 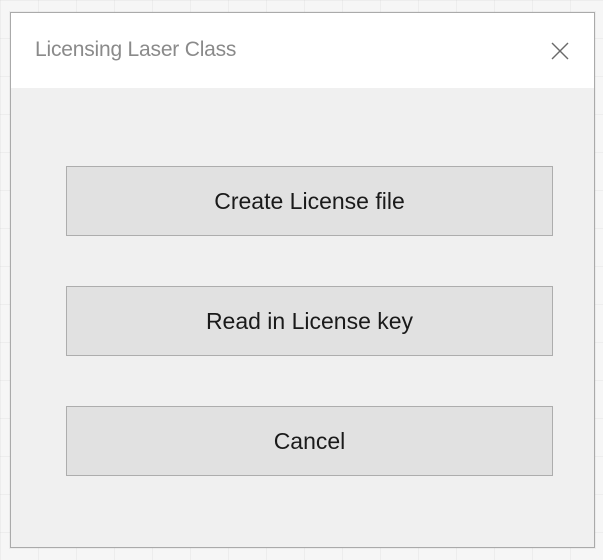 I want to click on close-button, so click(x=560, y=50).